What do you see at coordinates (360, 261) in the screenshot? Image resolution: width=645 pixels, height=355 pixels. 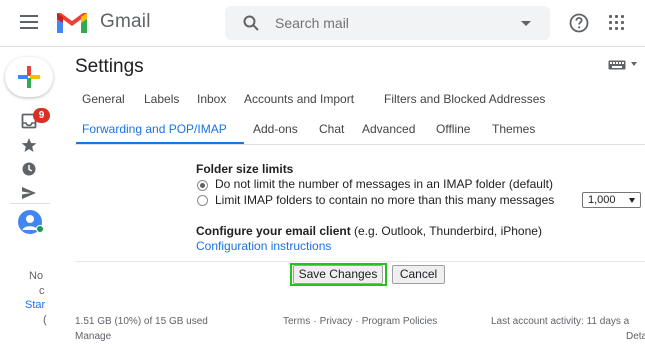 I see `content-divider` at bounding box center [360, 261].